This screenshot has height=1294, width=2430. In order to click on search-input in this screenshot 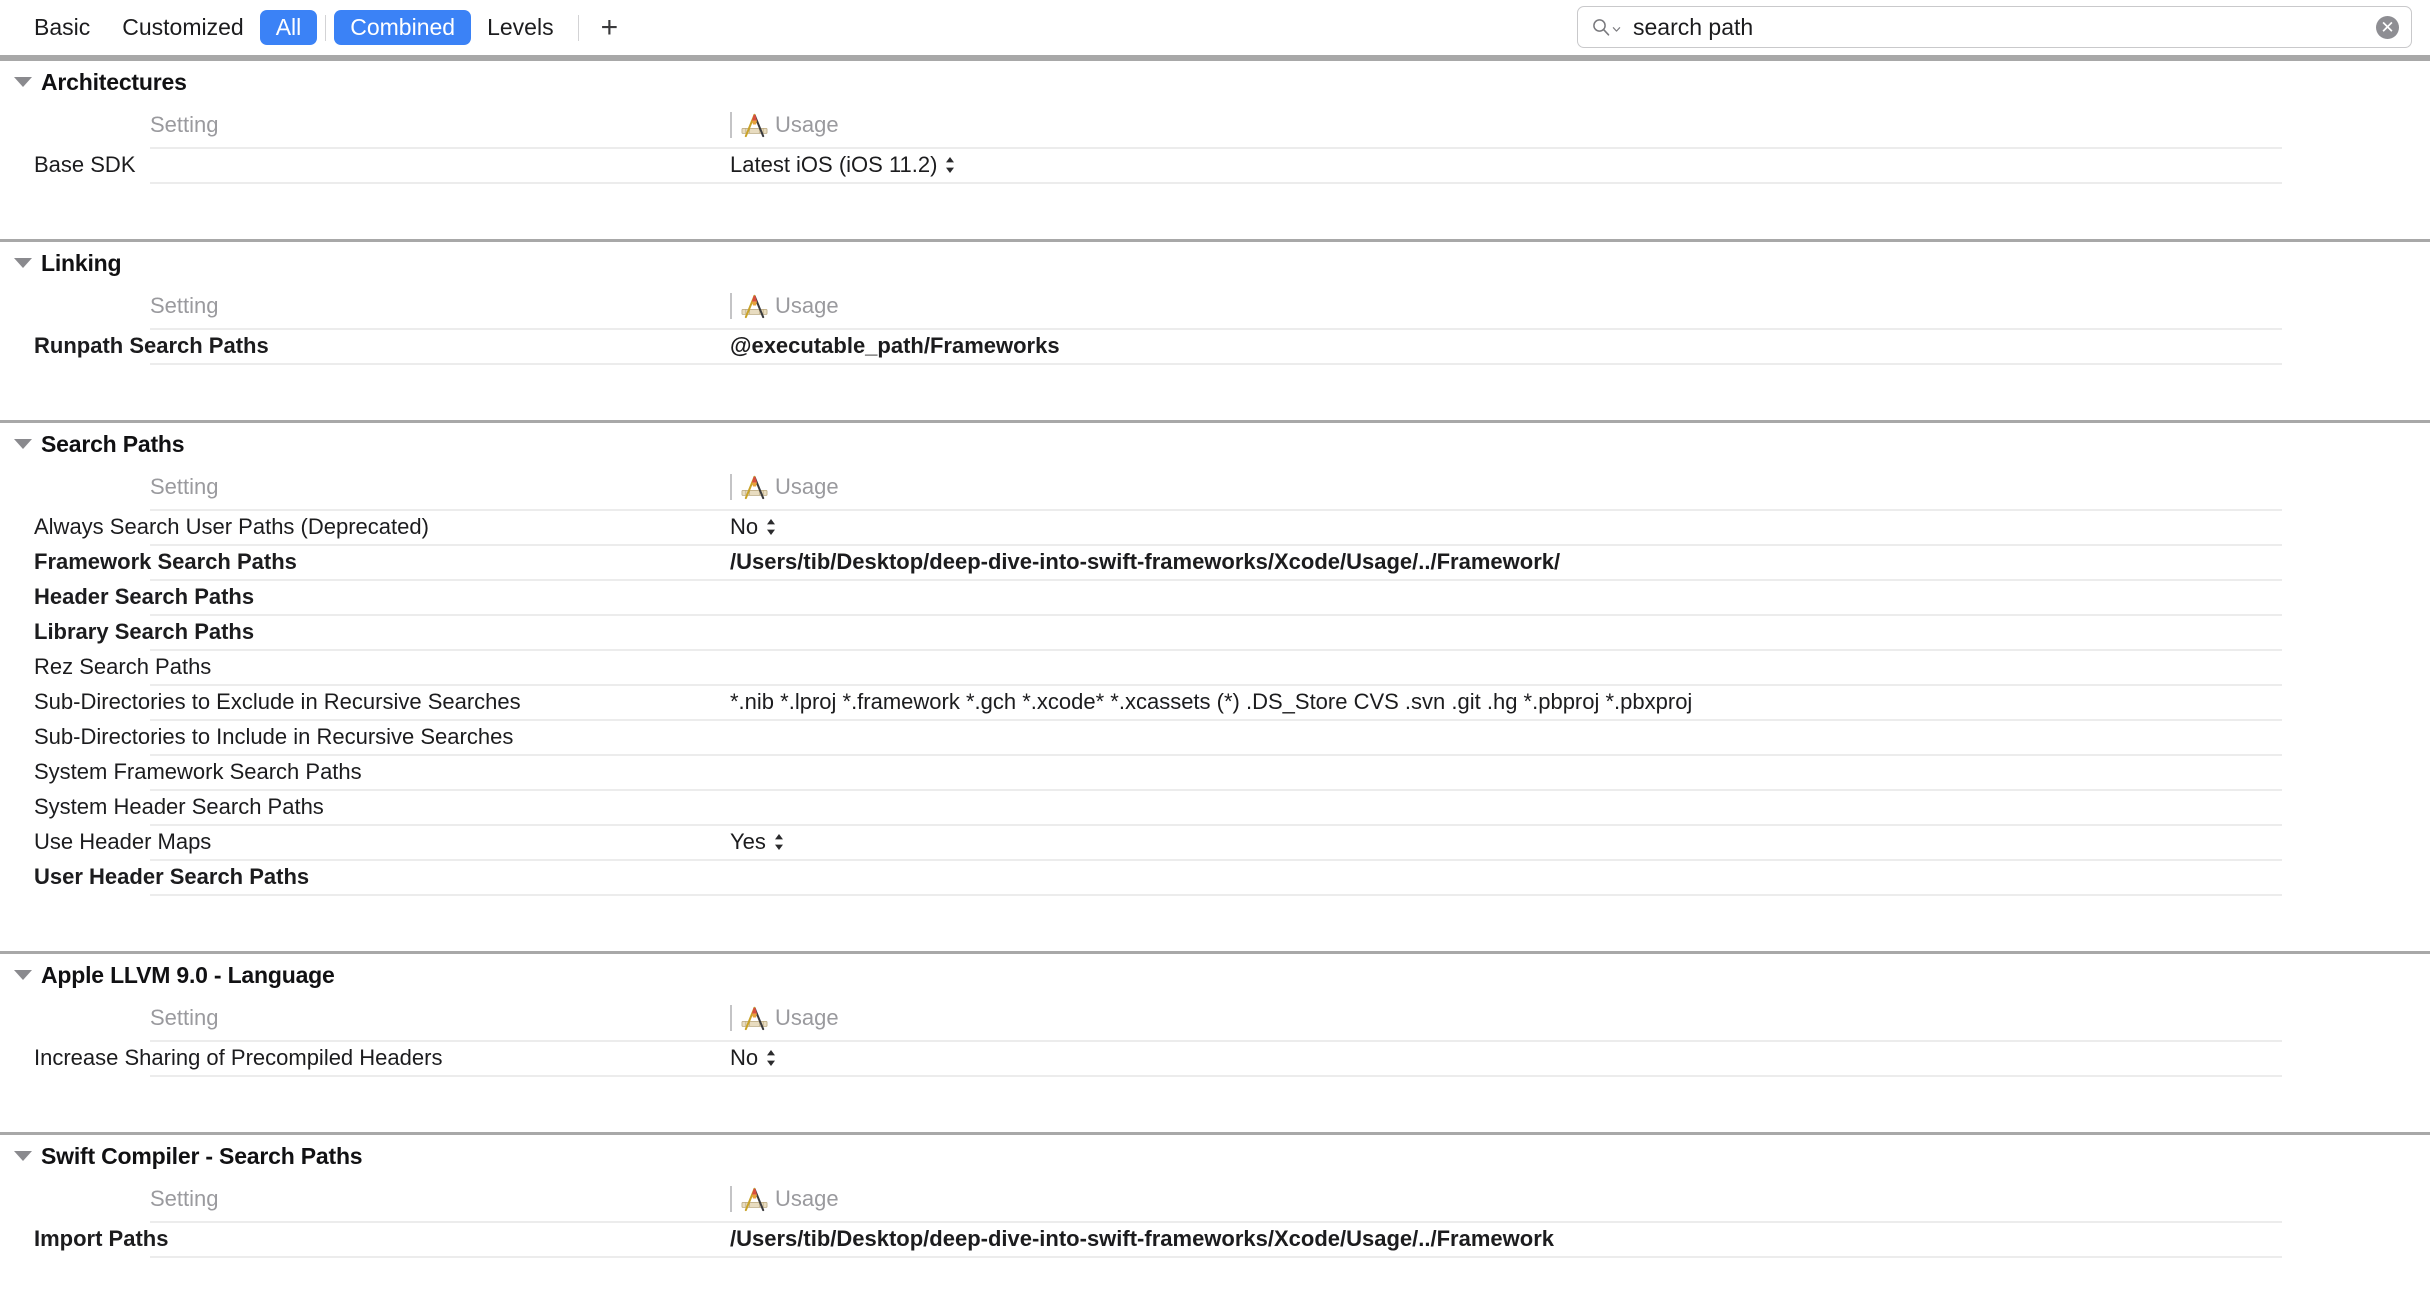, I will do `click(2004, 27)`.